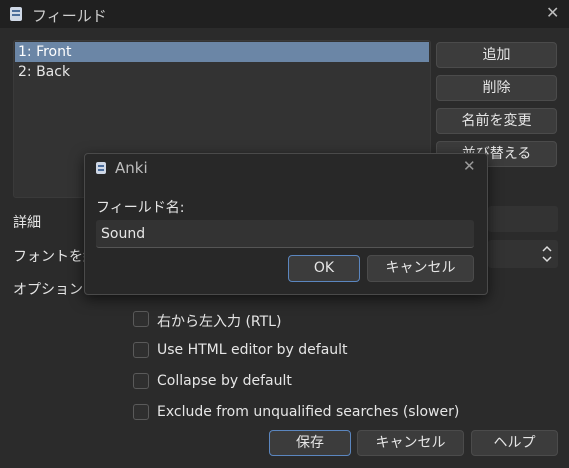 The image size is (569, 468). Describe the element at coordinates (224, 381) in the screenshot. I see `collapse-label: Collapse by default` at that location.